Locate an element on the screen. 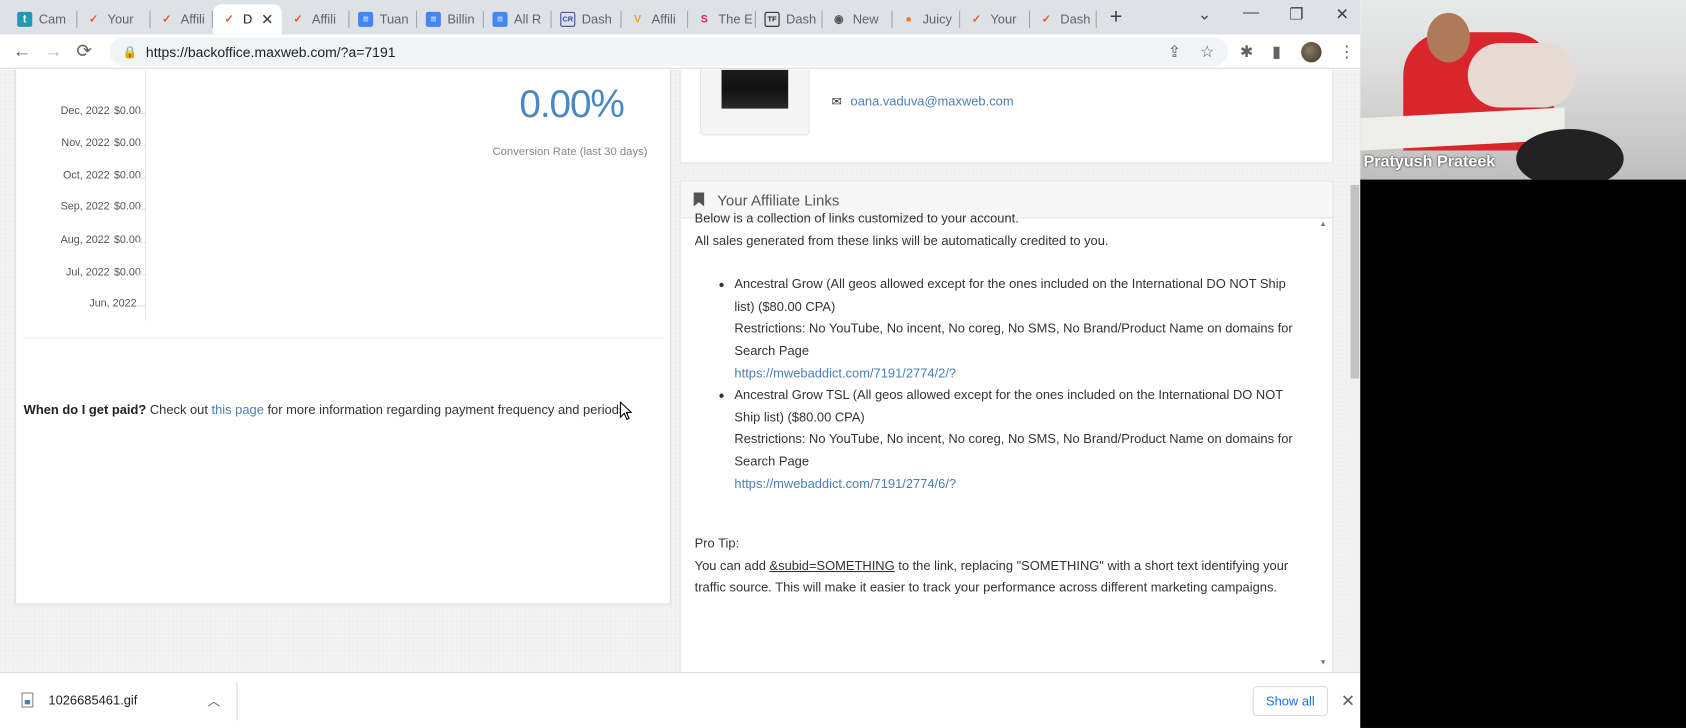  download-item: 1026685461.gif is located at coordinates (79, 700).